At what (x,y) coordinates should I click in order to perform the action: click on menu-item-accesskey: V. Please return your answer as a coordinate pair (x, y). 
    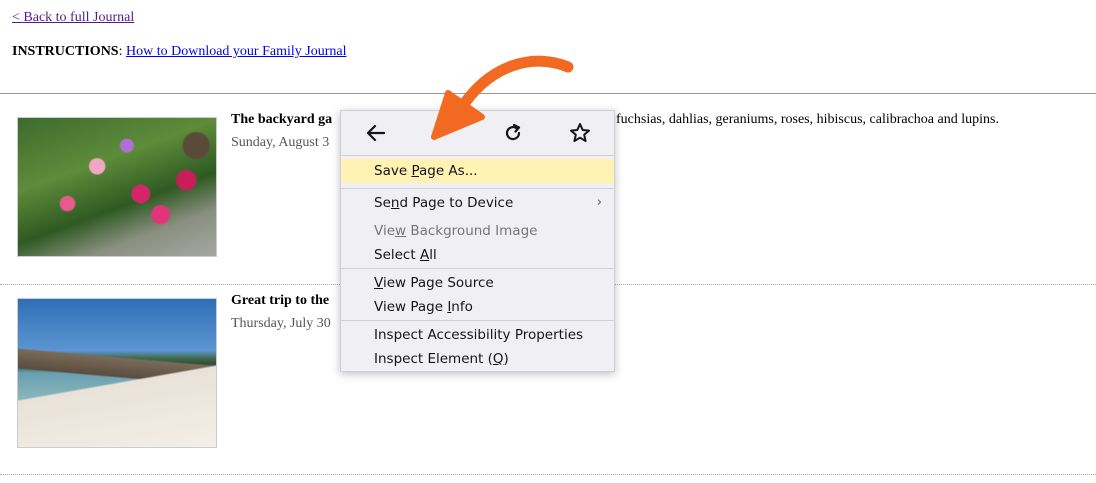
    Looking at the image, I should click on (378, 283).